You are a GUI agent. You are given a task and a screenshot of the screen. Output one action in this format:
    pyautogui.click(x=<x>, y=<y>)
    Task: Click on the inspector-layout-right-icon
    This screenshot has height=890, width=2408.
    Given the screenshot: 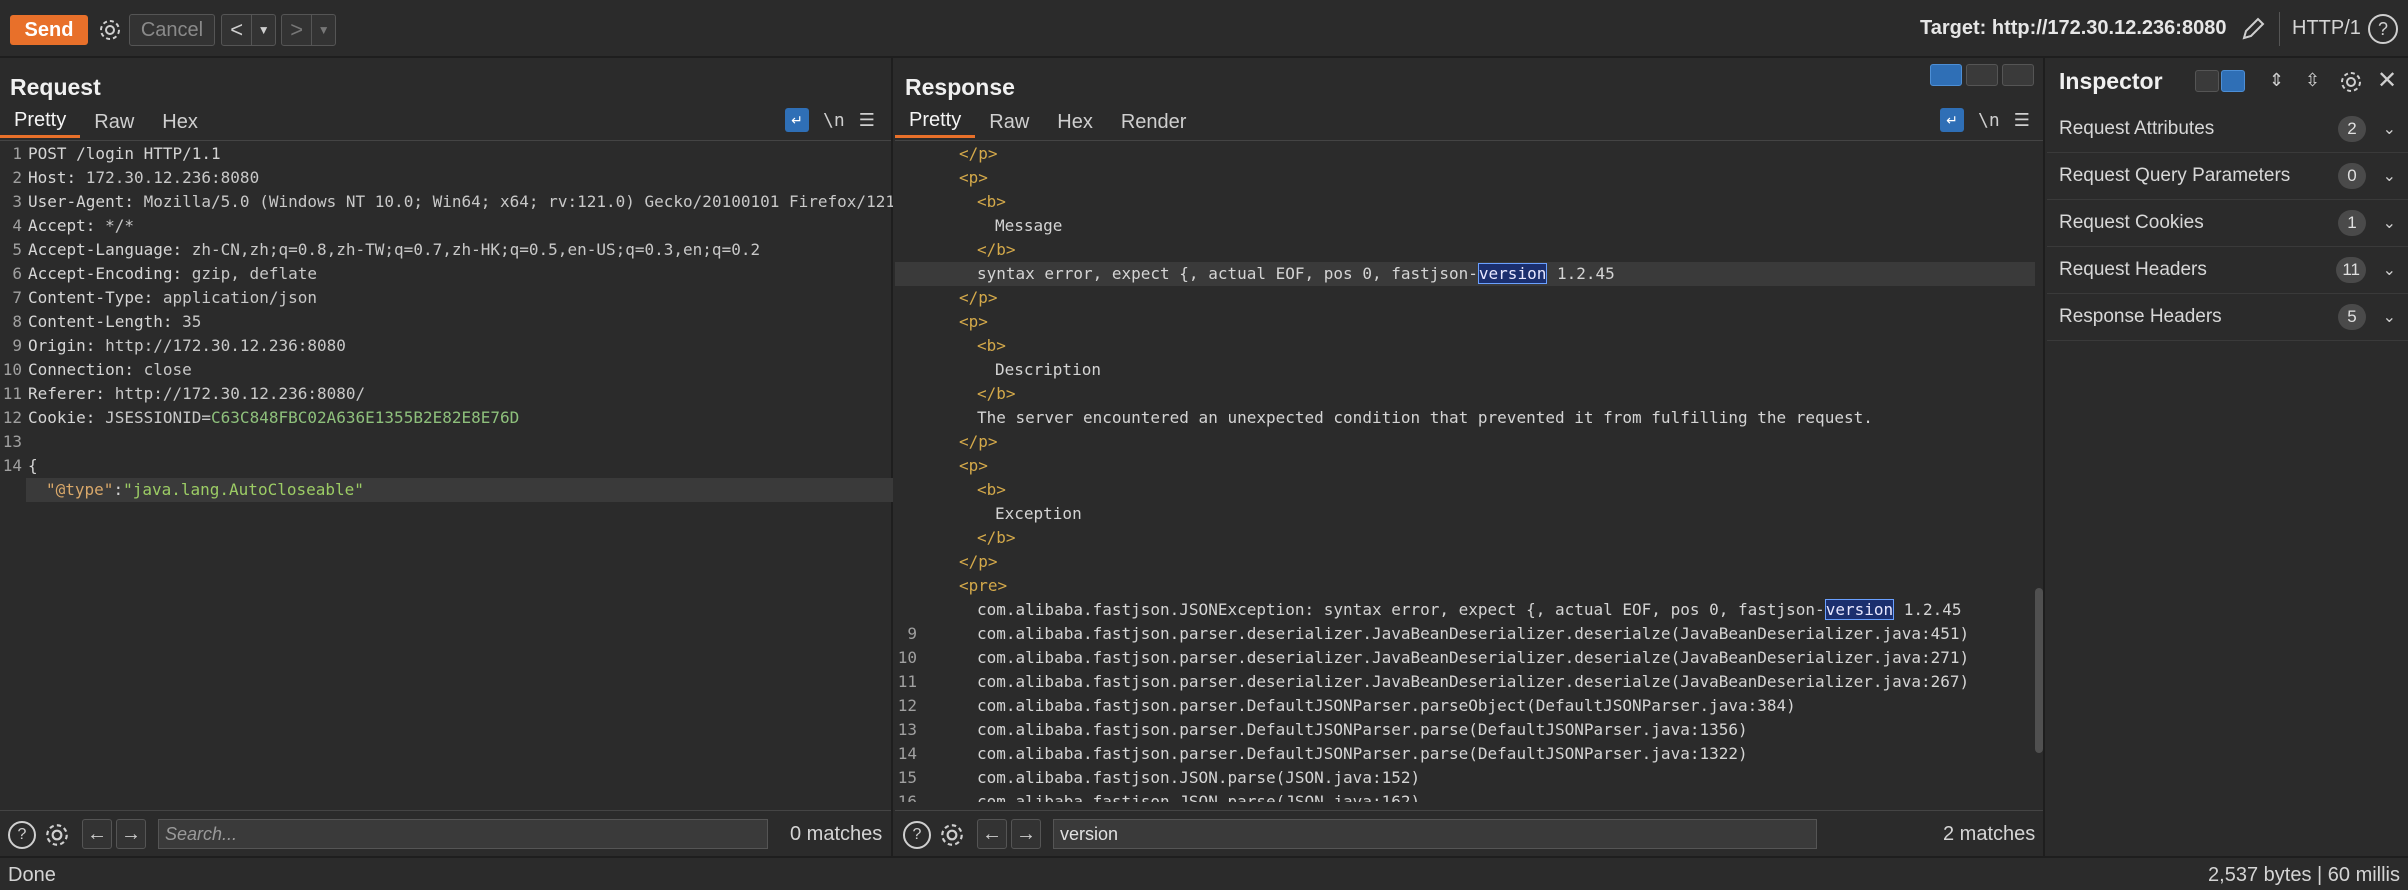 What is the action you would take?
    pyautogui.click(x=2233, y=81)
    